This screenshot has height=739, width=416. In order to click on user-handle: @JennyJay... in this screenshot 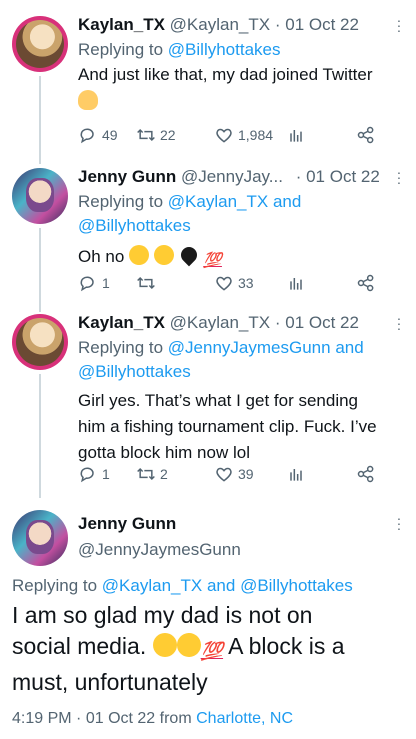, I will do `click(232, 176)`.